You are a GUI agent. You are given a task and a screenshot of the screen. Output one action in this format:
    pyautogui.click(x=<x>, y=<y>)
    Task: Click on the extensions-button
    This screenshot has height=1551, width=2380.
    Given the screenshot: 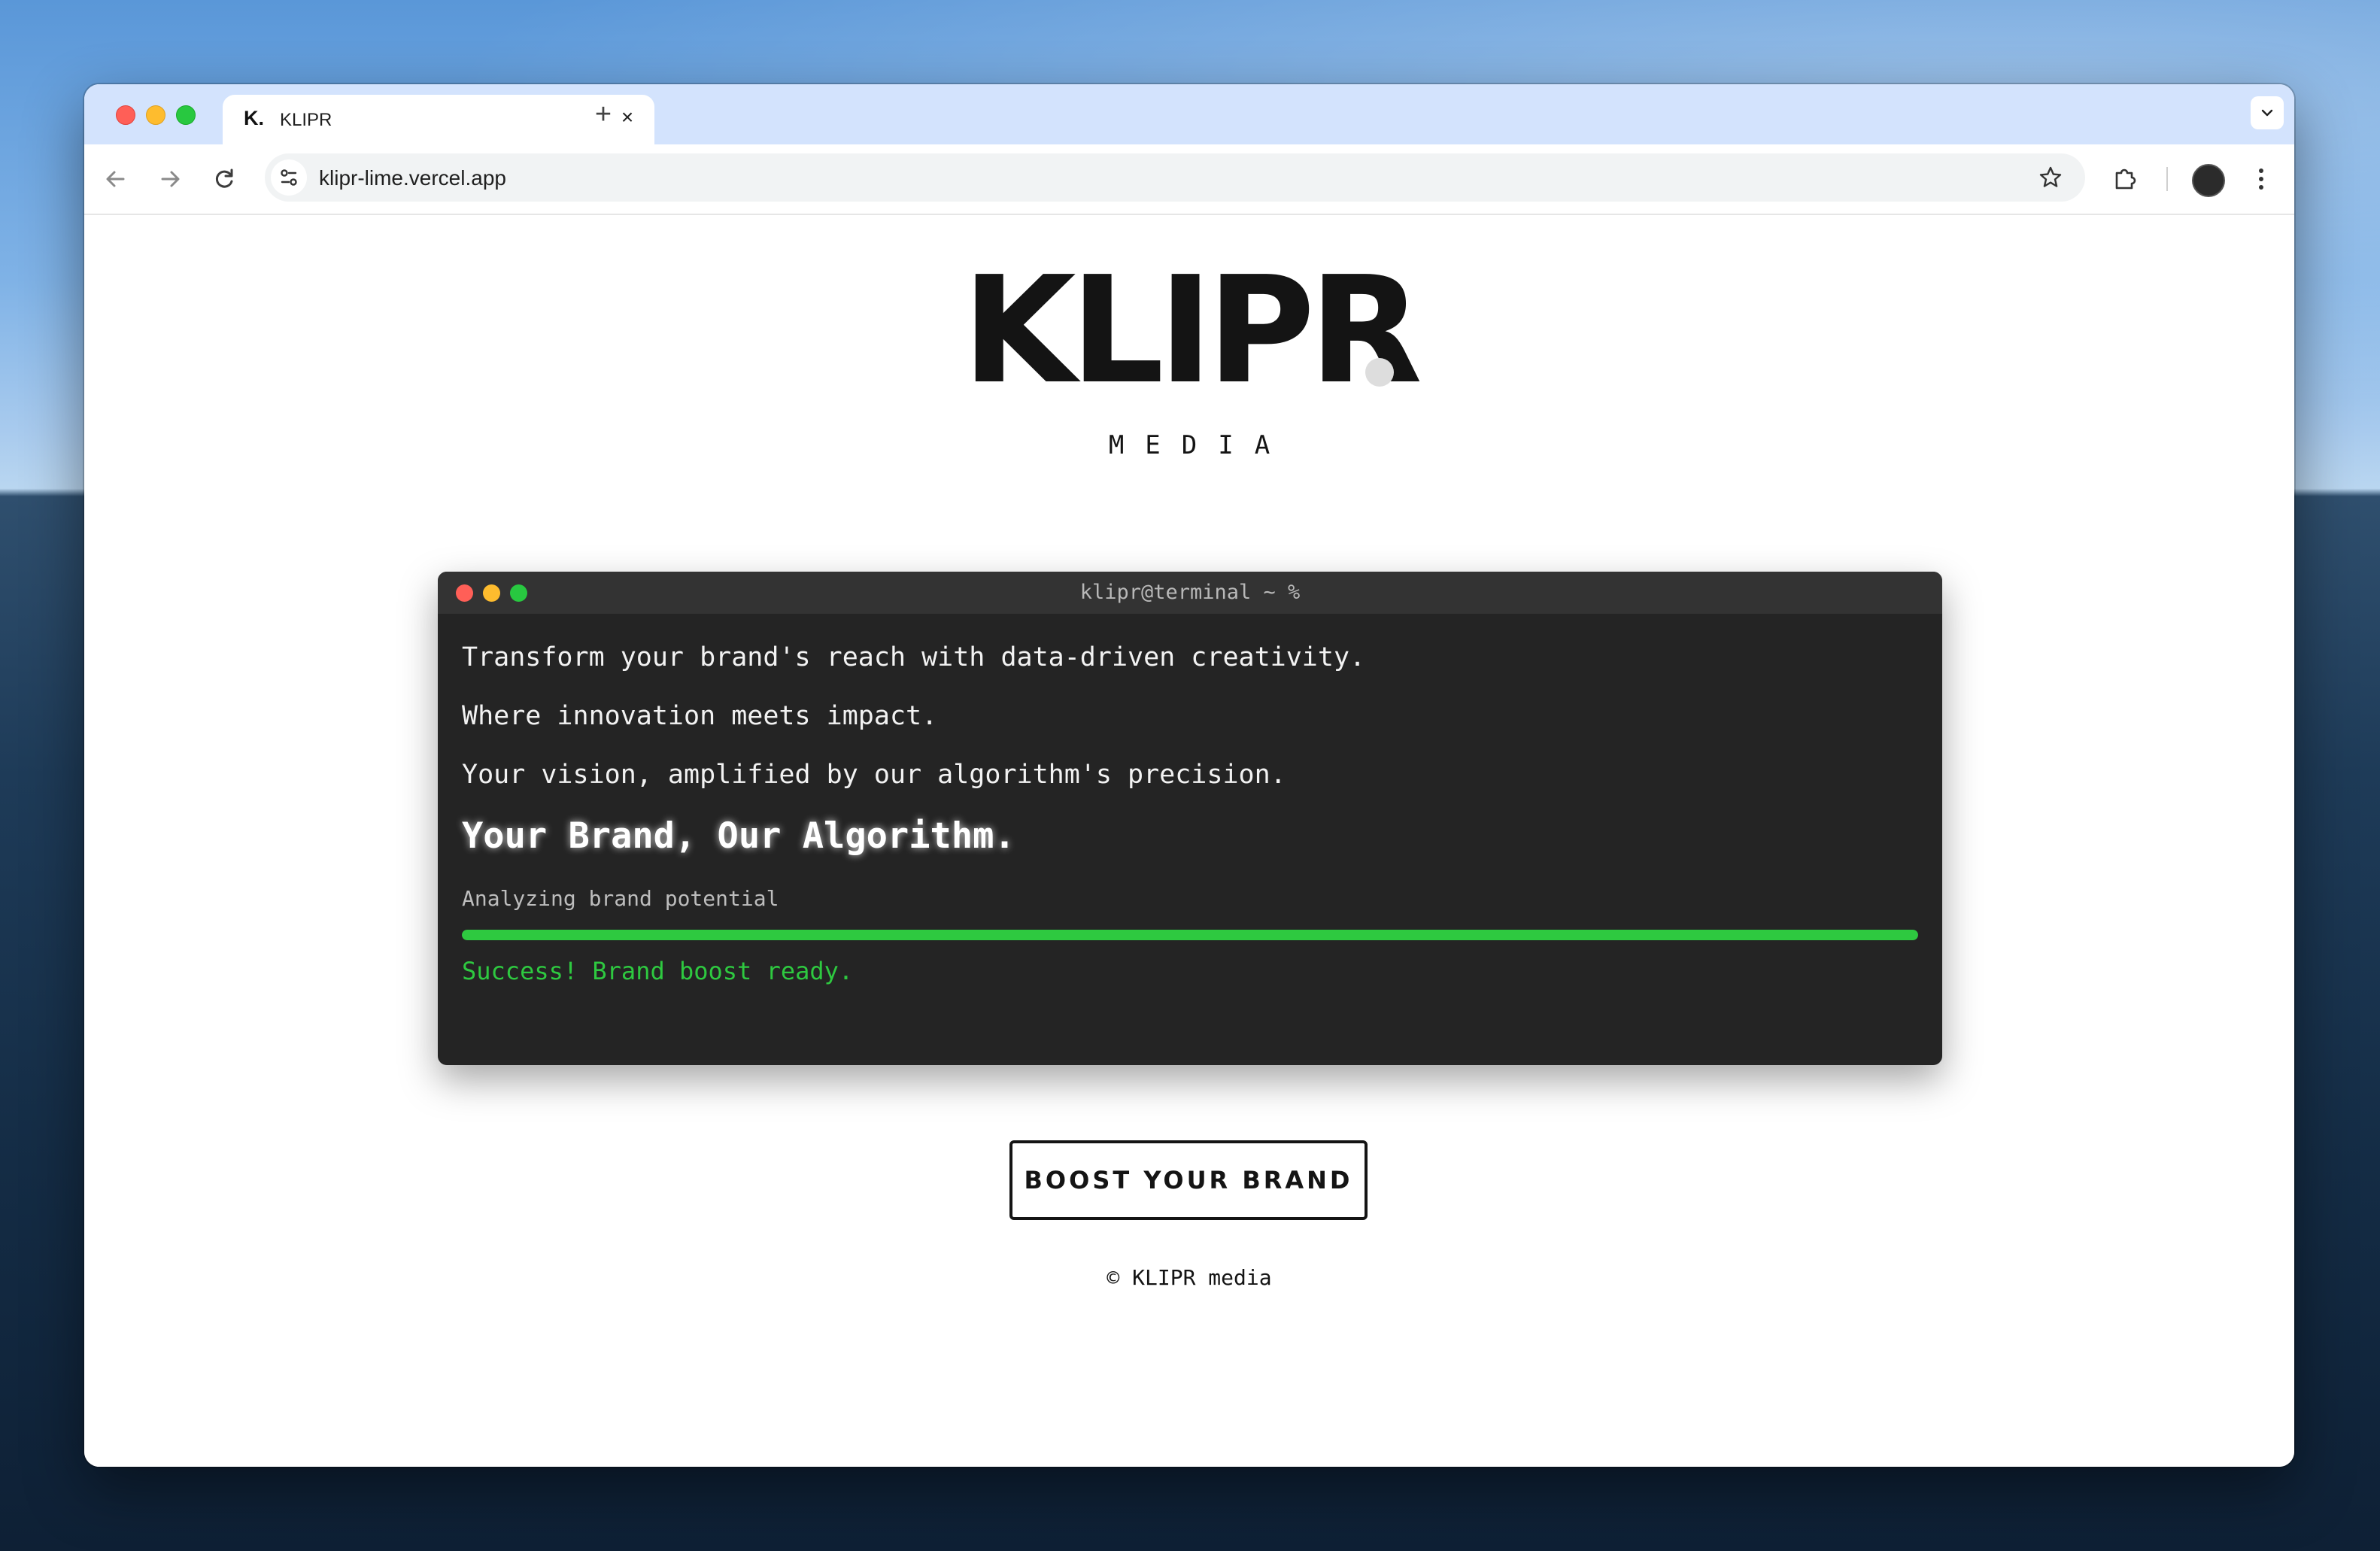 What is the action you would take?
    pyautogui.click(x=2124, y=179)
    